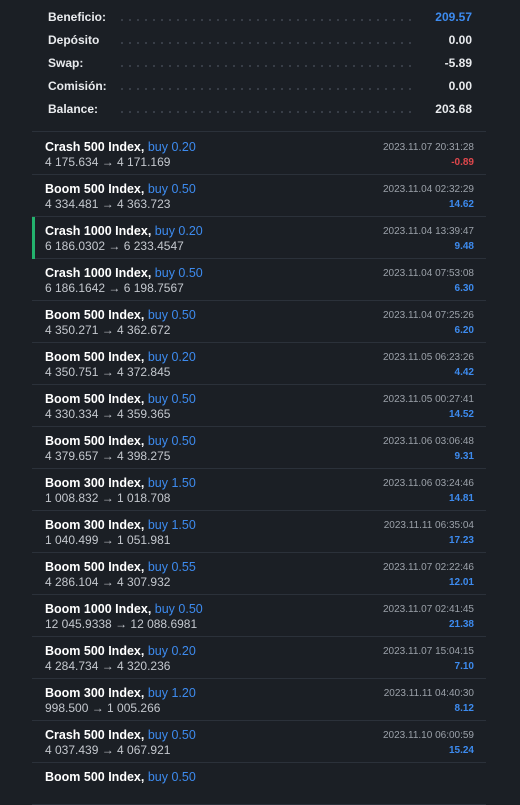  What do you see at coordinates (73, 109) in the screenshot?
I see `summary-label: Balance:` at bounding box center [73, 109].